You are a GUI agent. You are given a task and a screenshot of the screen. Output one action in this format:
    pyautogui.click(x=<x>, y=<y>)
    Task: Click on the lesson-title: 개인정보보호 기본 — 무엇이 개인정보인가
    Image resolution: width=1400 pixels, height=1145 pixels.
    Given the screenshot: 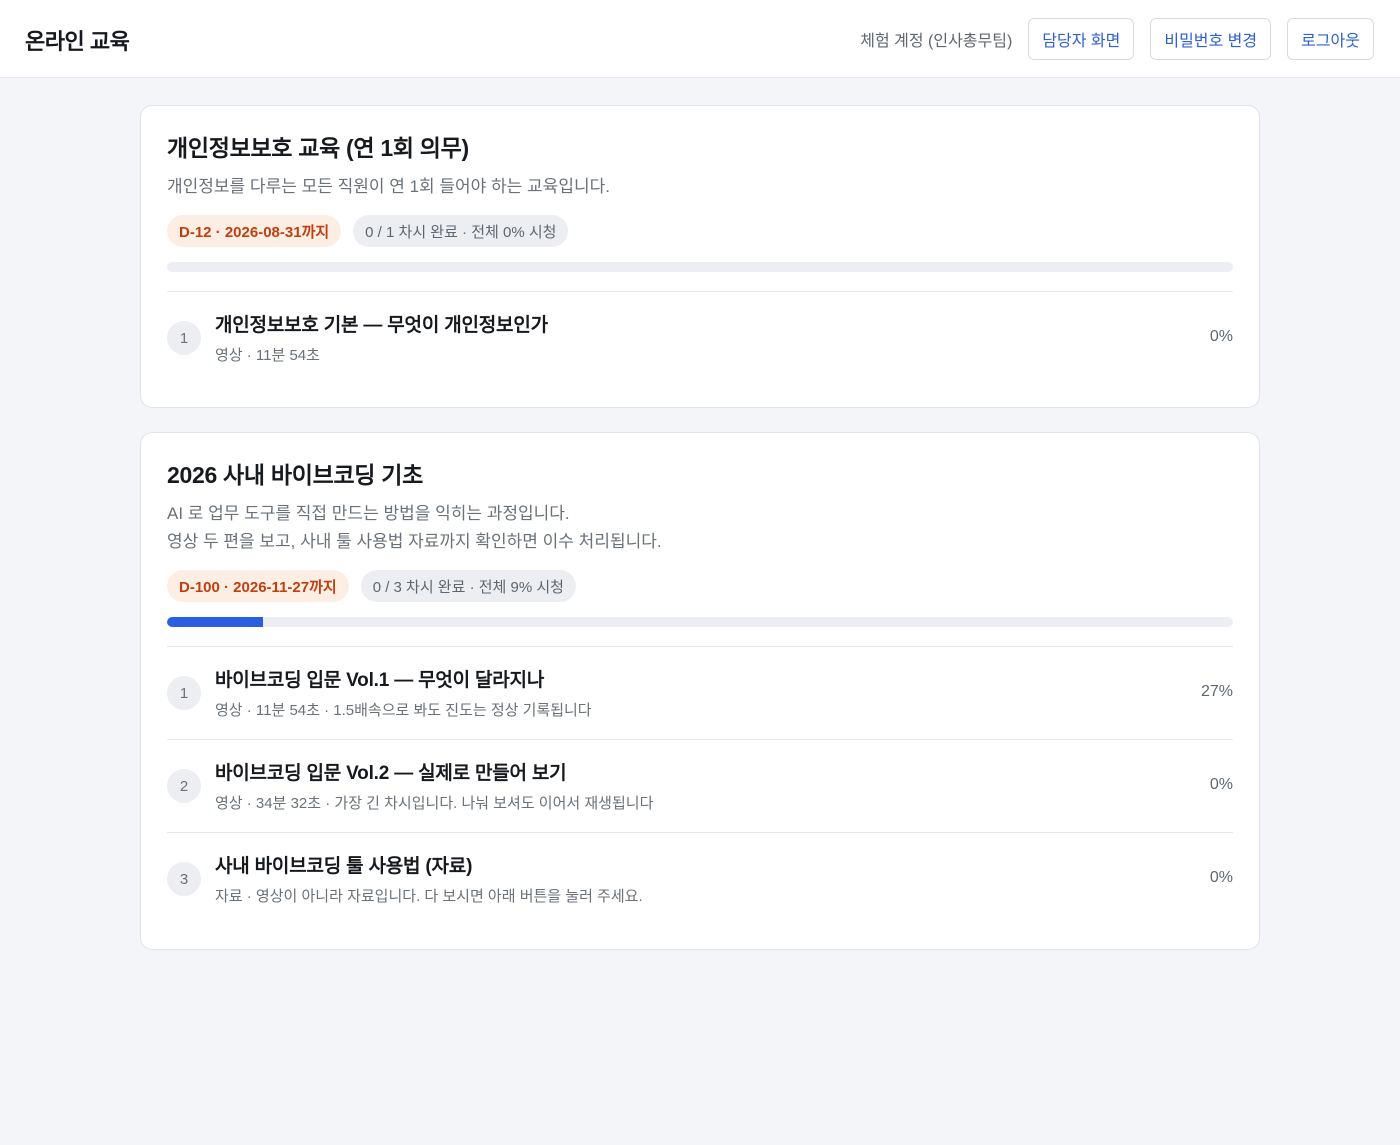 What is the action you would take?
    pyautogui.click(x=381, y=325)
    